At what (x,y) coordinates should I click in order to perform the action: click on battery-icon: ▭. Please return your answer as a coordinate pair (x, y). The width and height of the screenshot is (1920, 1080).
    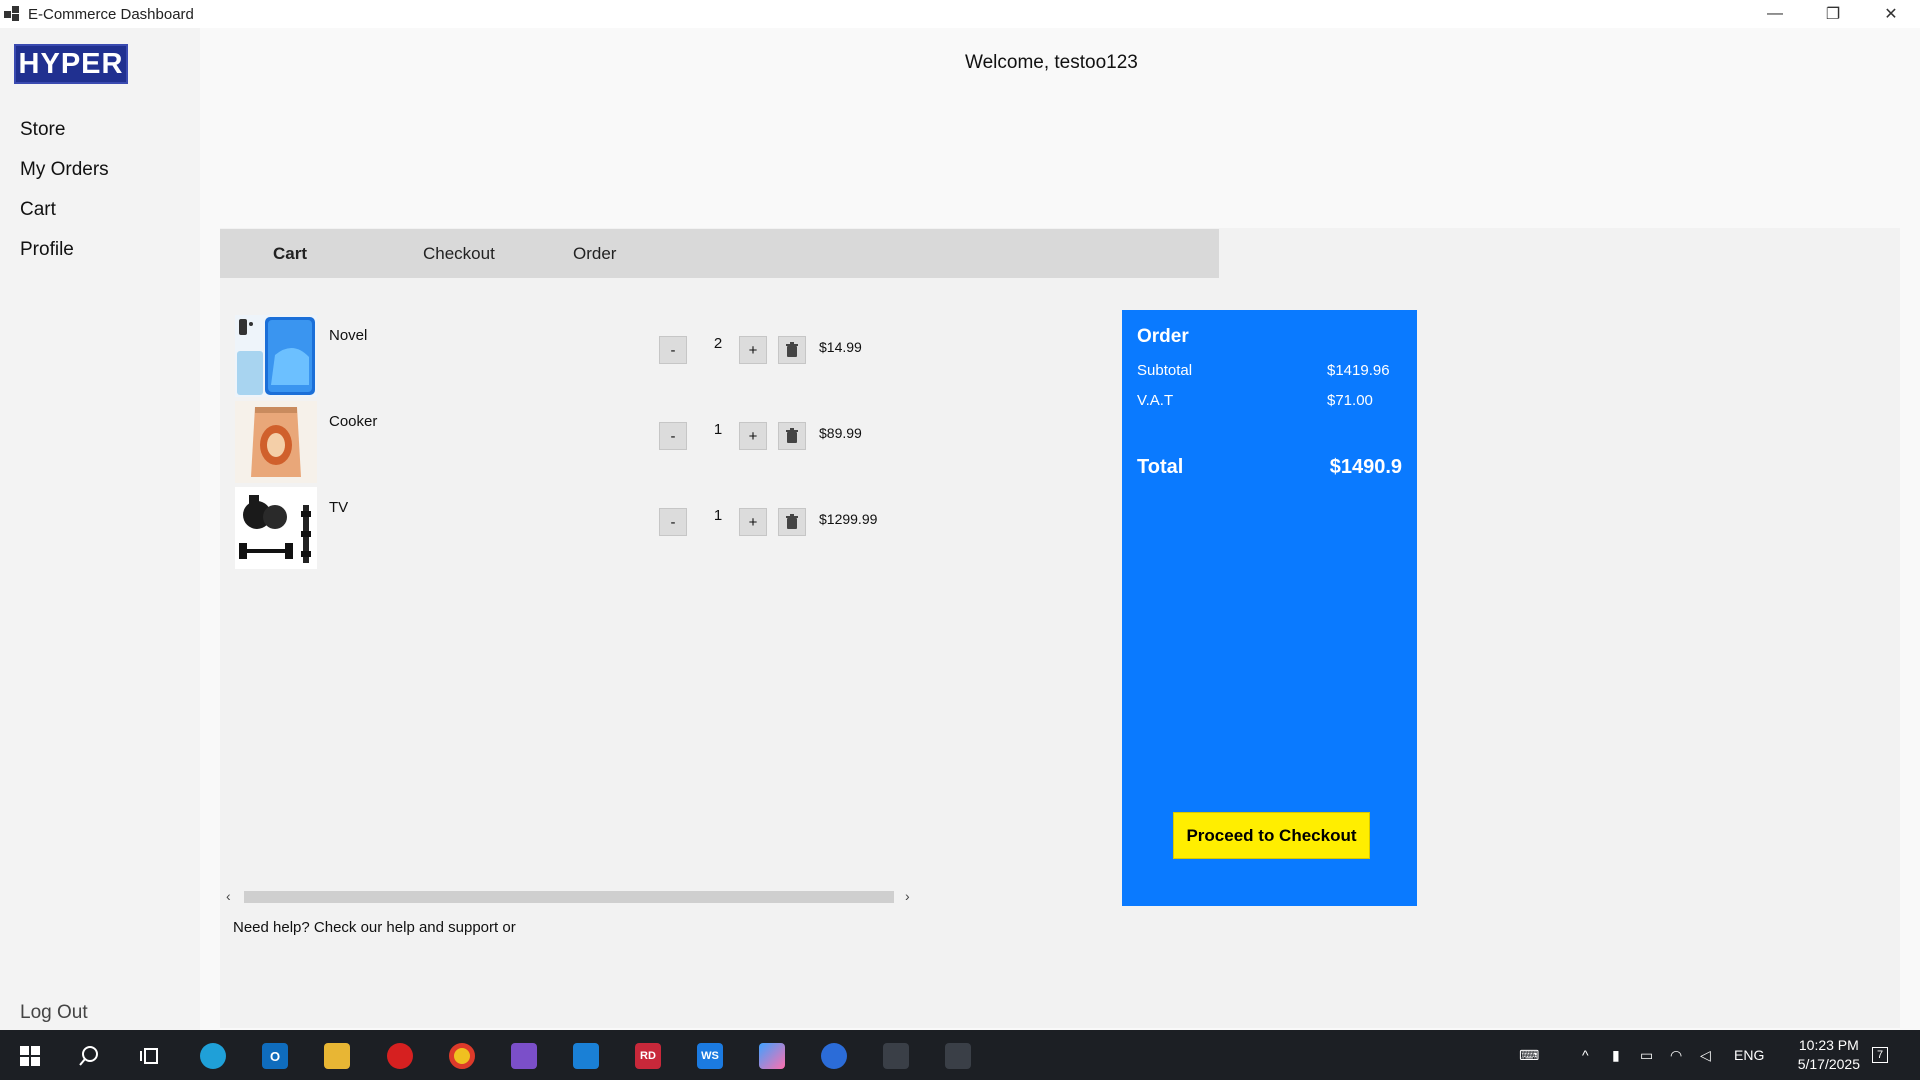
    Looking at the image, I should click on (1646, 1055).